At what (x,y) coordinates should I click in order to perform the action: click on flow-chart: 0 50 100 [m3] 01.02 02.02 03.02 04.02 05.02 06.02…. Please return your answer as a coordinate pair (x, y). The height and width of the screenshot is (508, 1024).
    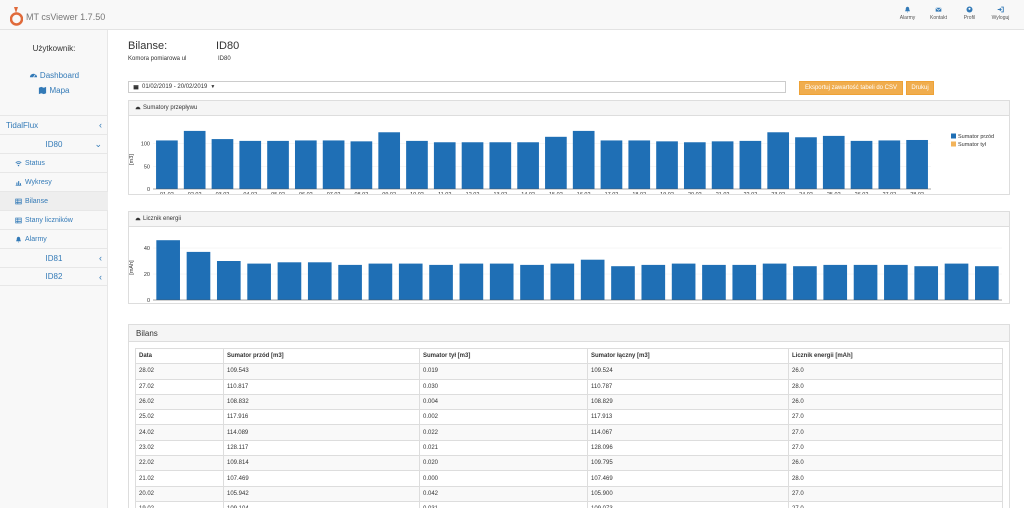
    Looking at the image, I should click on (561, 164).